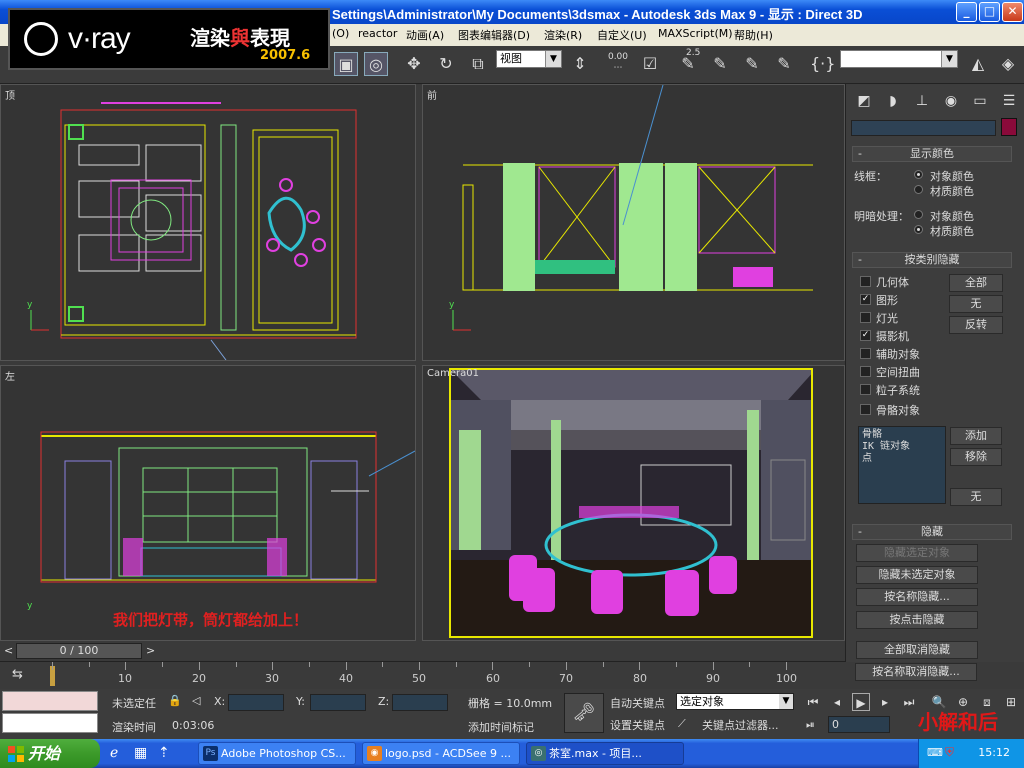 The width and height of the screenshot is (1024, 768). Describe the element at coordinates (784, 64) in the screenshot. I see `snap-toggle-icon: ✎` at that location.